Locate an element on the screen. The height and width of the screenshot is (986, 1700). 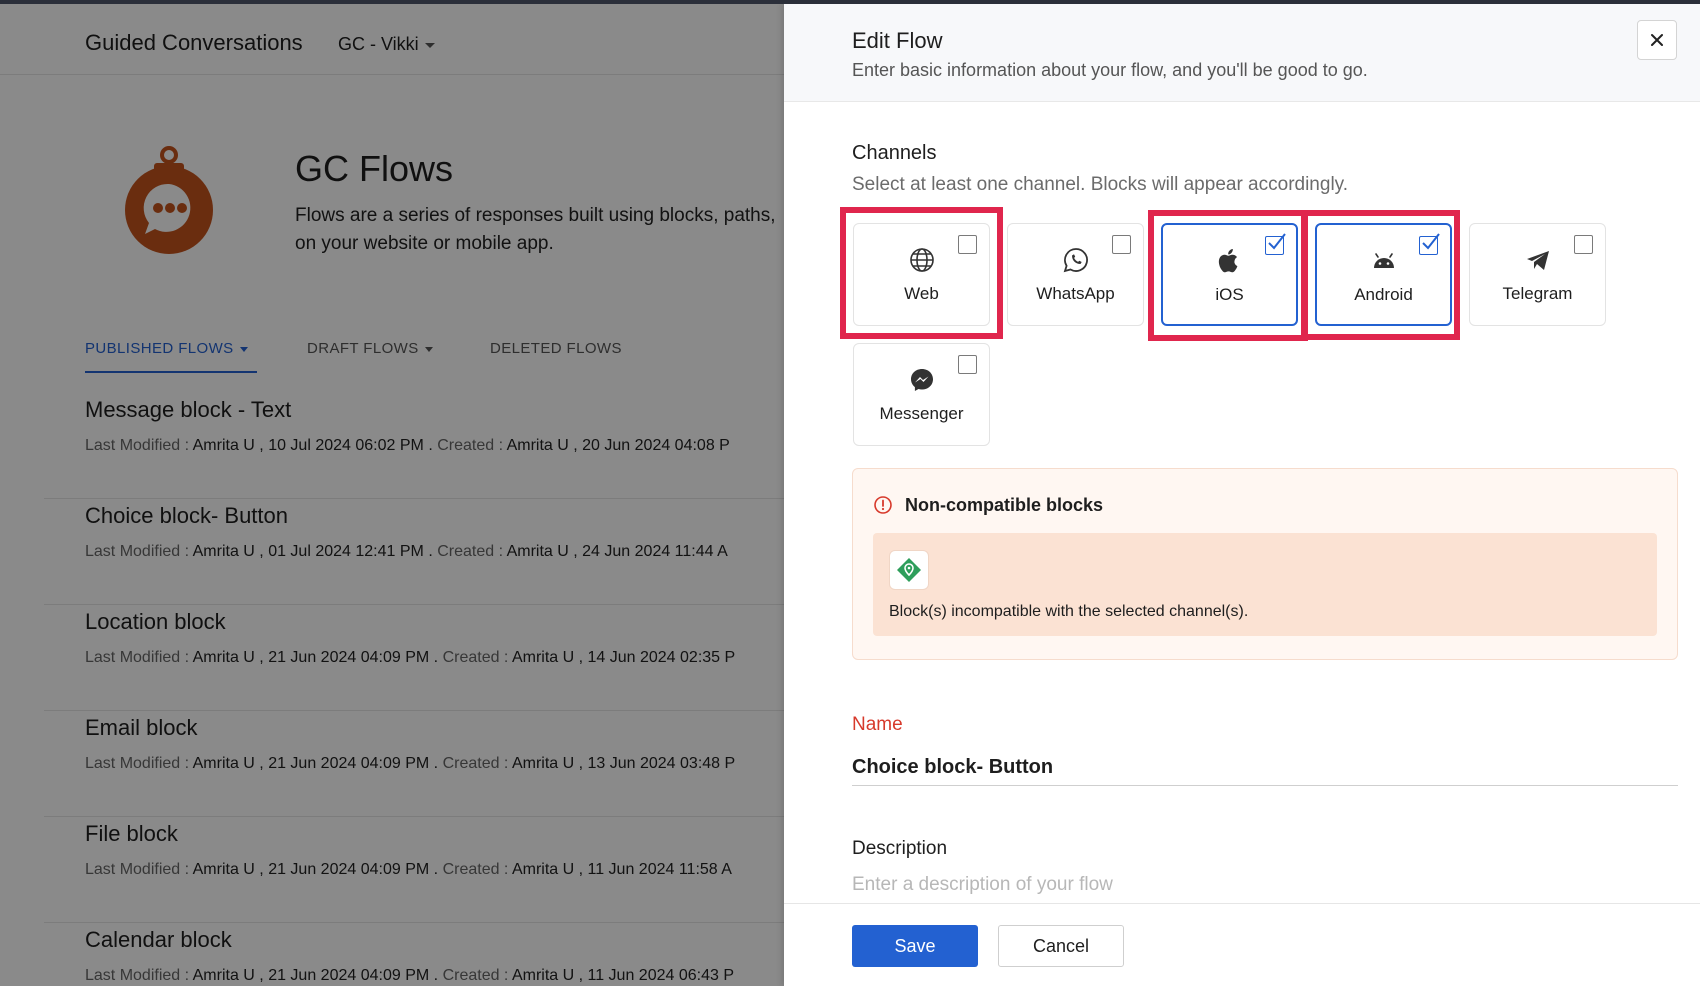
channel-label: WhatsApp is located at coordinates (1075, 293).